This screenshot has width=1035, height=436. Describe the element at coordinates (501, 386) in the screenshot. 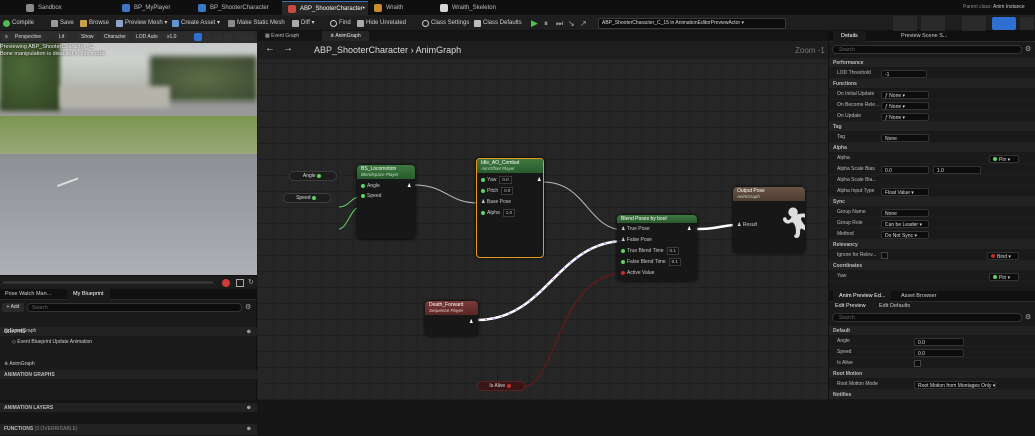

I see `is-alive-variable-node: Is Alive` at that location.